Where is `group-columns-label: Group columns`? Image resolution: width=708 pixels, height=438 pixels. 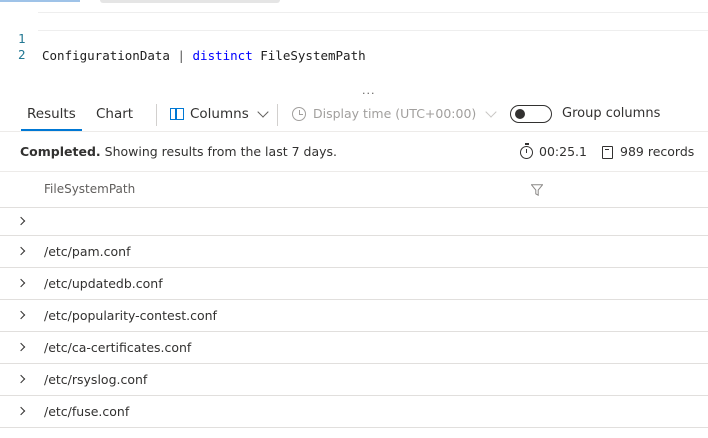 group-columns-label: Group columns is located at coordinates (611, 113).